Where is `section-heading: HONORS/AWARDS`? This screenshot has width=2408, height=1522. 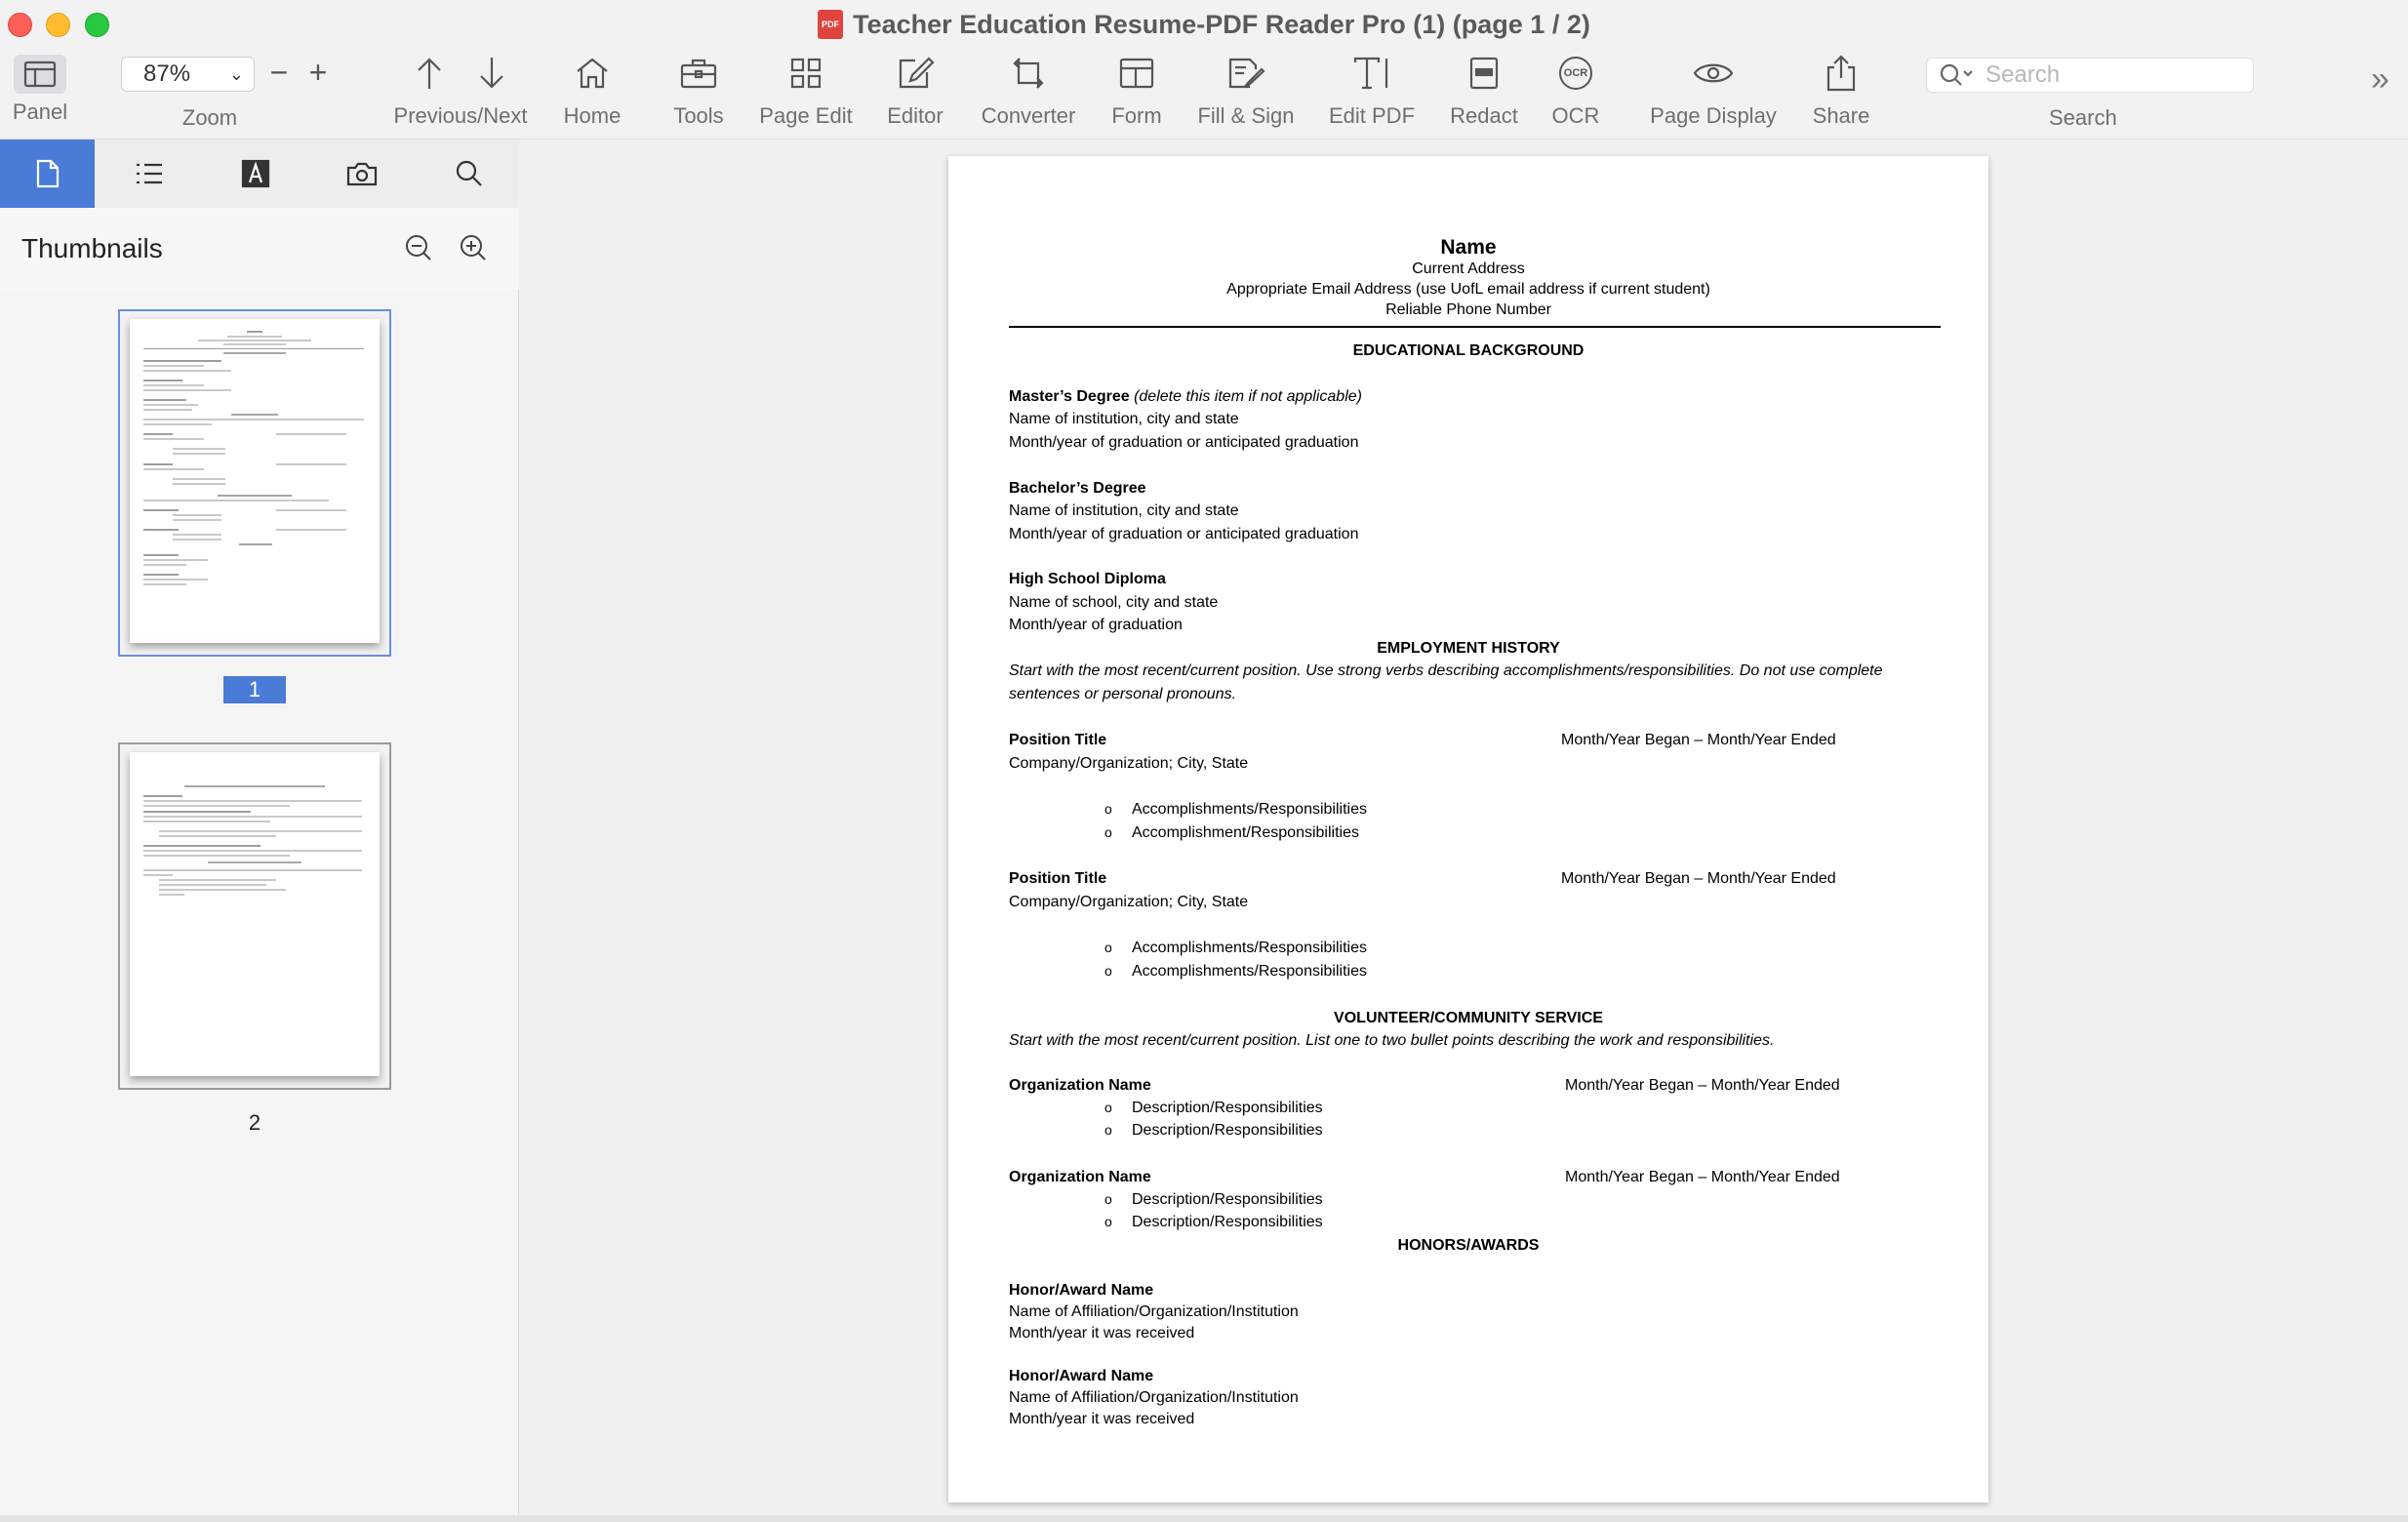 section-heading: HONORS/AWARDS is located at coordinates (1469, 1245).